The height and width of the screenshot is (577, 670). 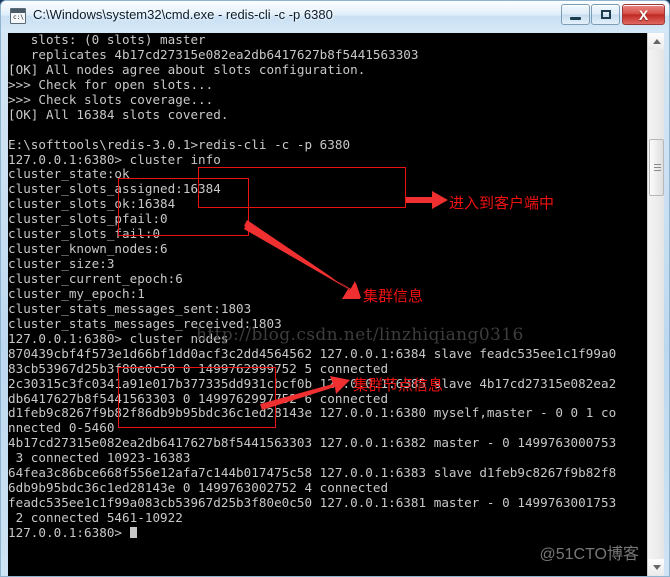 What do you see at coordinates (84, 234) in the screenshot?
I see `console-line: cluster_slots_fail:0` at bounding box center [84, 234].